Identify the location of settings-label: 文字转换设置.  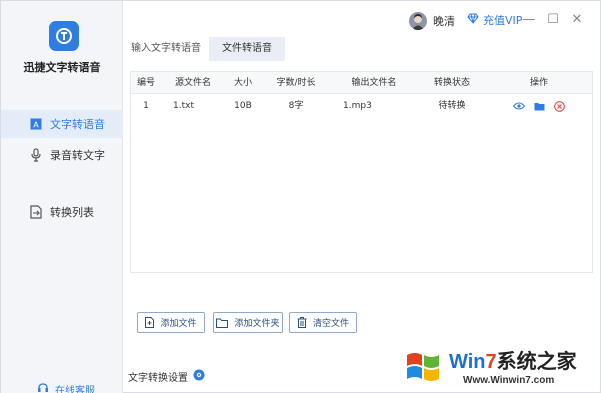
(158, 378).